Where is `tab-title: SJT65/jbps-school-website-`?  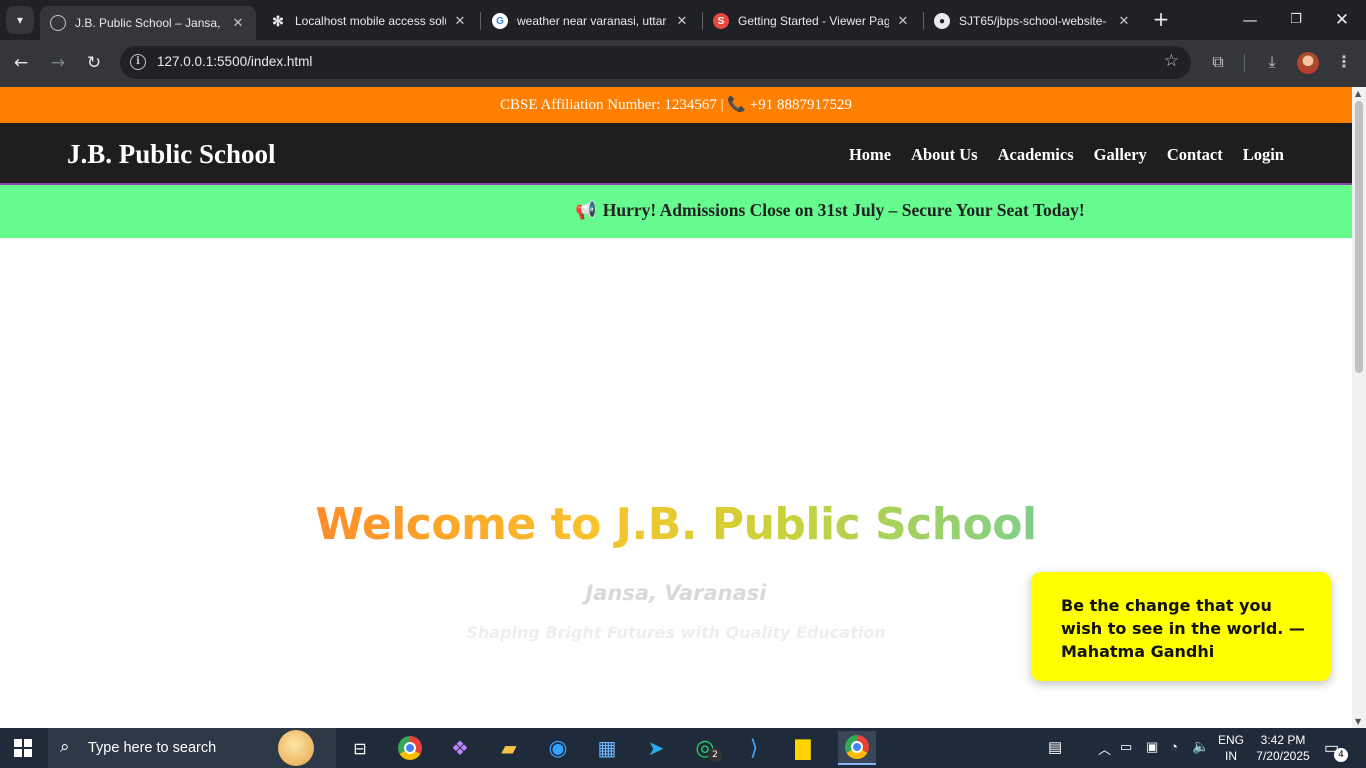 tab-title: SJT65/jbps-school-website- is located at coordinates (1033, 21).